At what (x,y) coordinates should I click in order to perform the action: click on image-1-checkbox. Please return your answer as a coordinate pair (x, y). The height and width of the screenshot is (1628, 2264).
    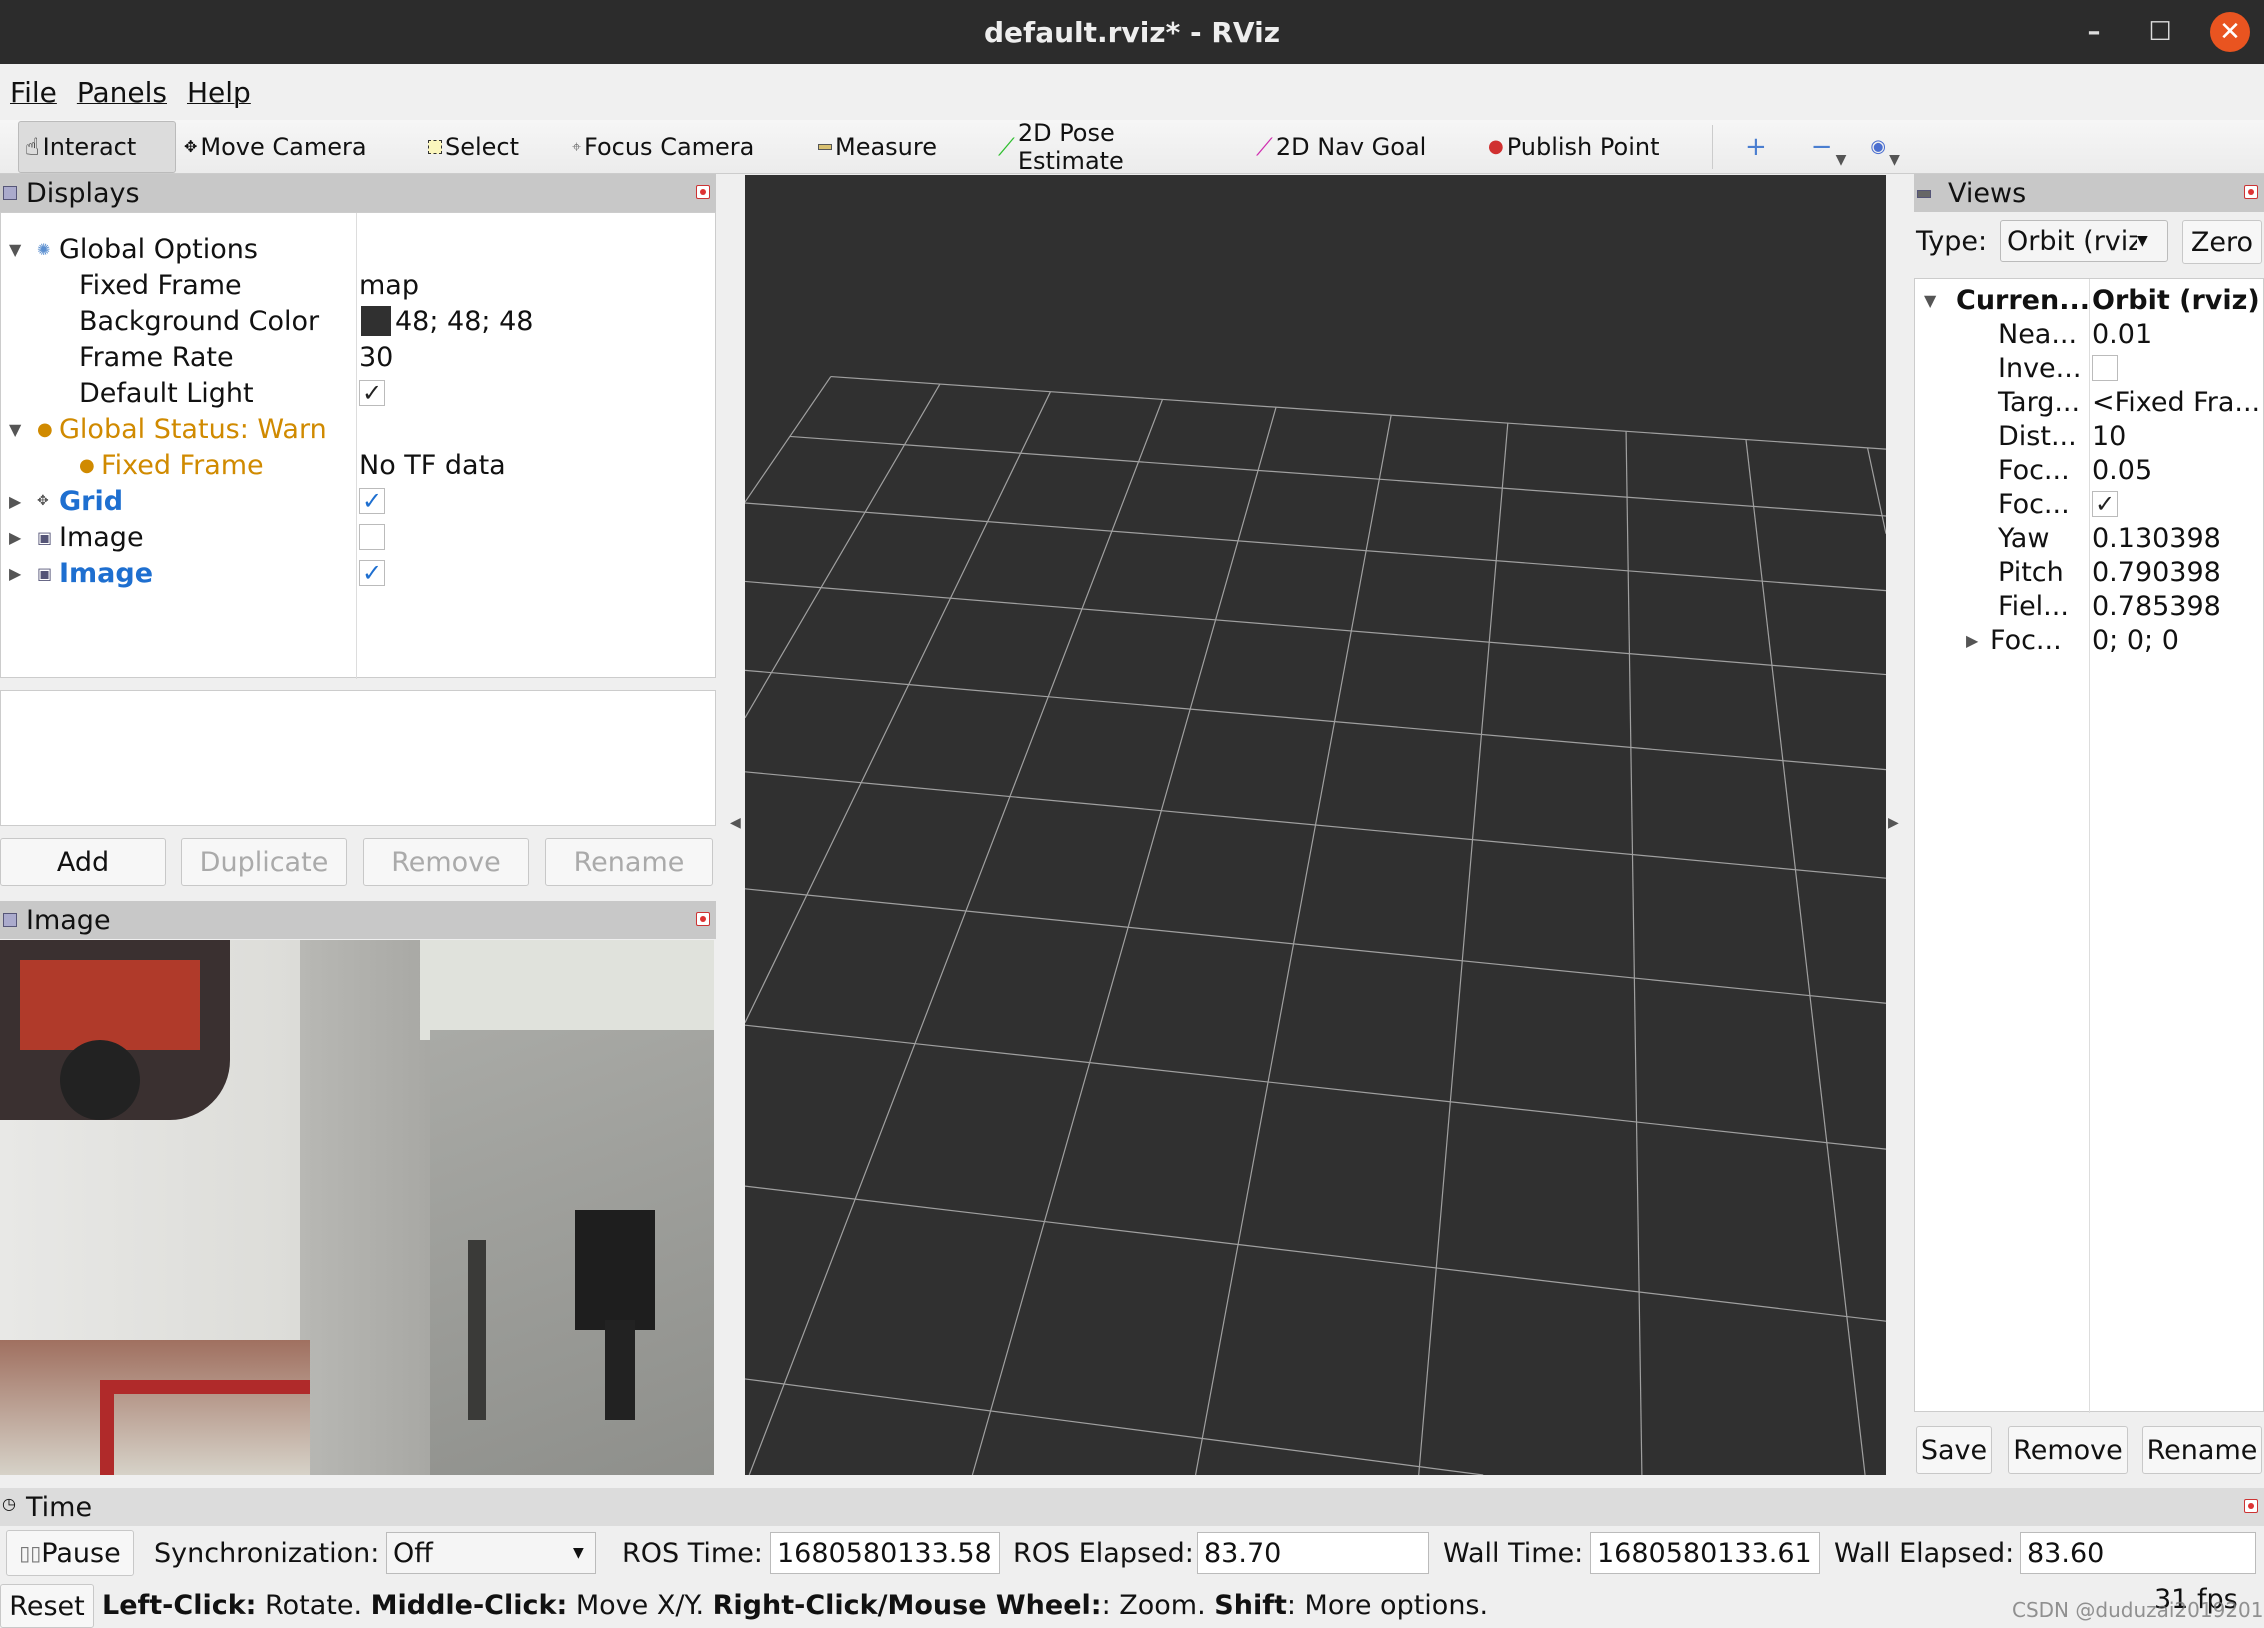
    Looking at the image, I should click on (372, 537).